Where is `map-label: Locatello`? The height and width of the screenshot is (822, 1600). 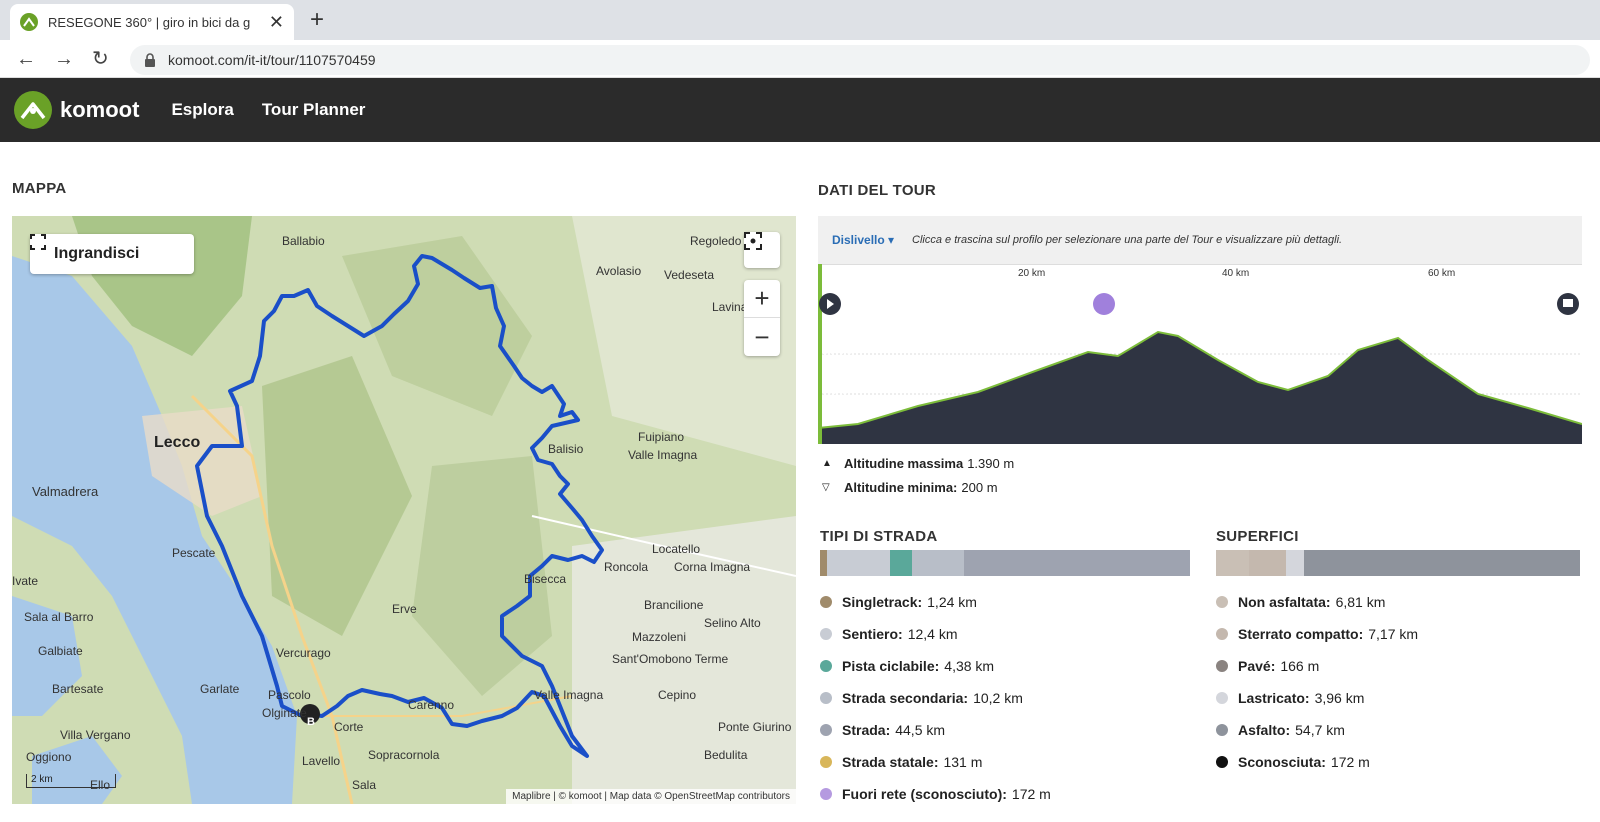
map-label: Locatello is located at coordinates (676, 549).